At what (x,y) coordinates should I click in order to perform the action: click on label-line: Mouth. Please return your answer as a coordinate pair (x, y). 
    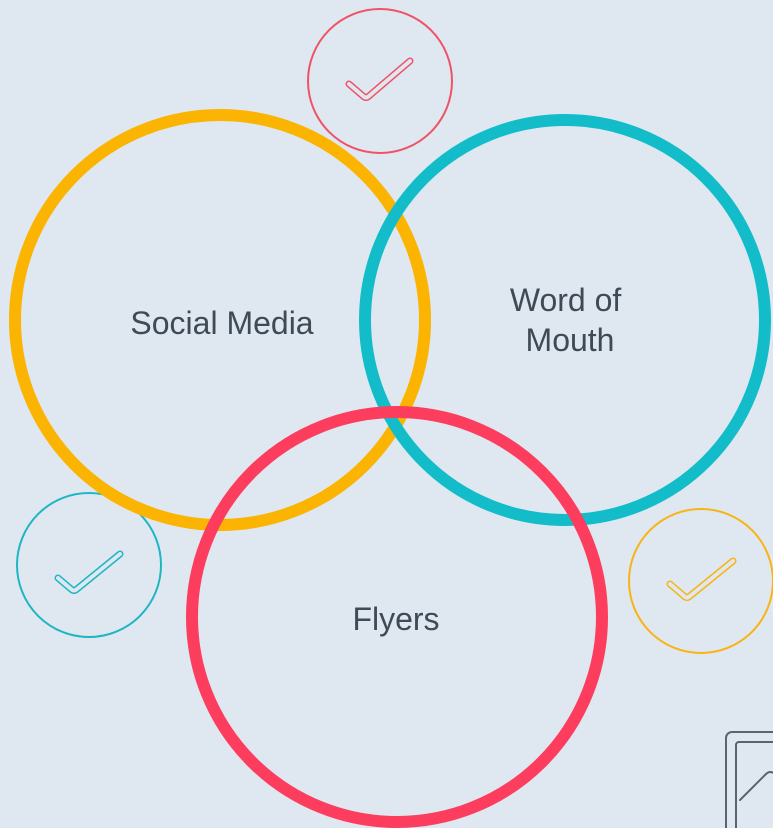
    Looking at the image, I should click on (570, 340).